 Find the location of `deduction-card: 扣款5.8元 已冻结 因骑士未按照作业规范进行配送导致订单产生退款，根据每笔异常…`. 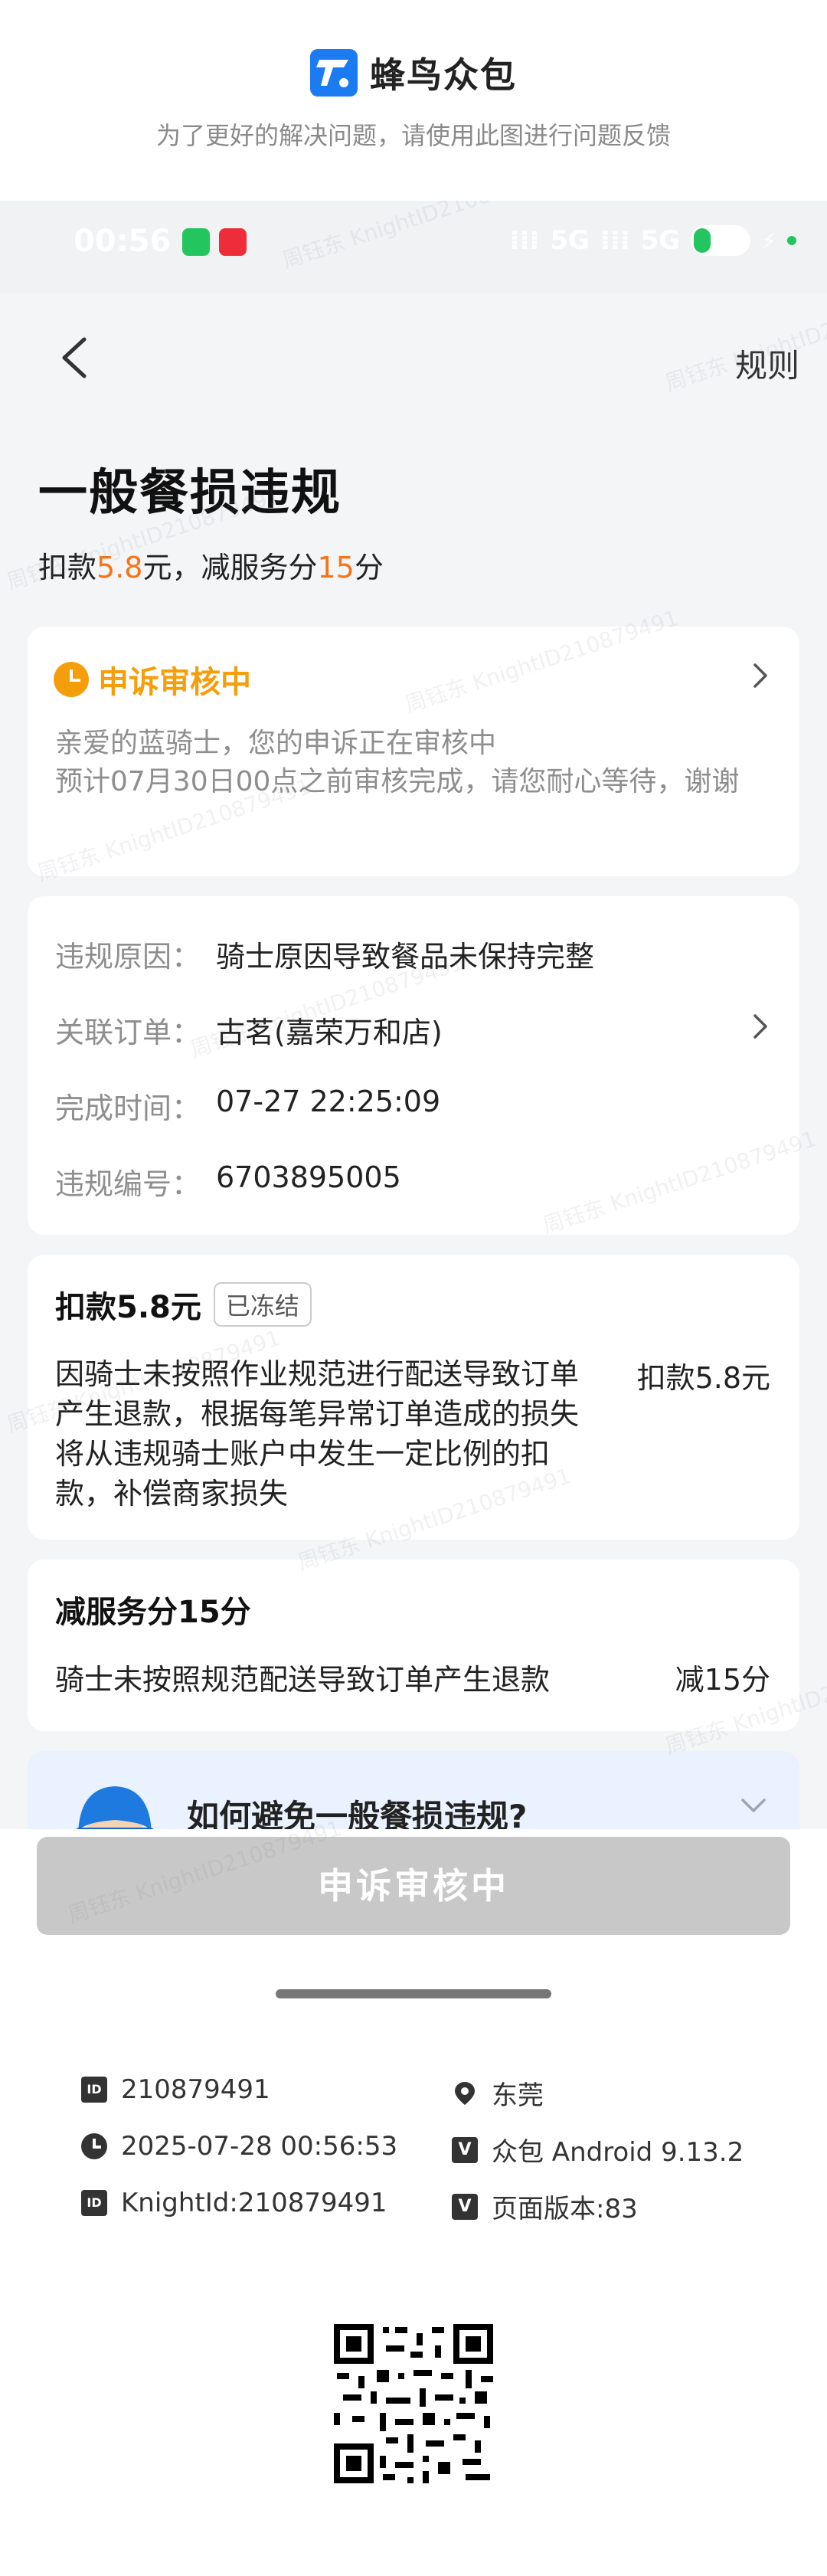

deduction-card: 扣款5.8元 已冻结 因骑士未按照作业规范进行配送导致订单产生退款，根据每笔异常… is located at coordinates (413, 1397).